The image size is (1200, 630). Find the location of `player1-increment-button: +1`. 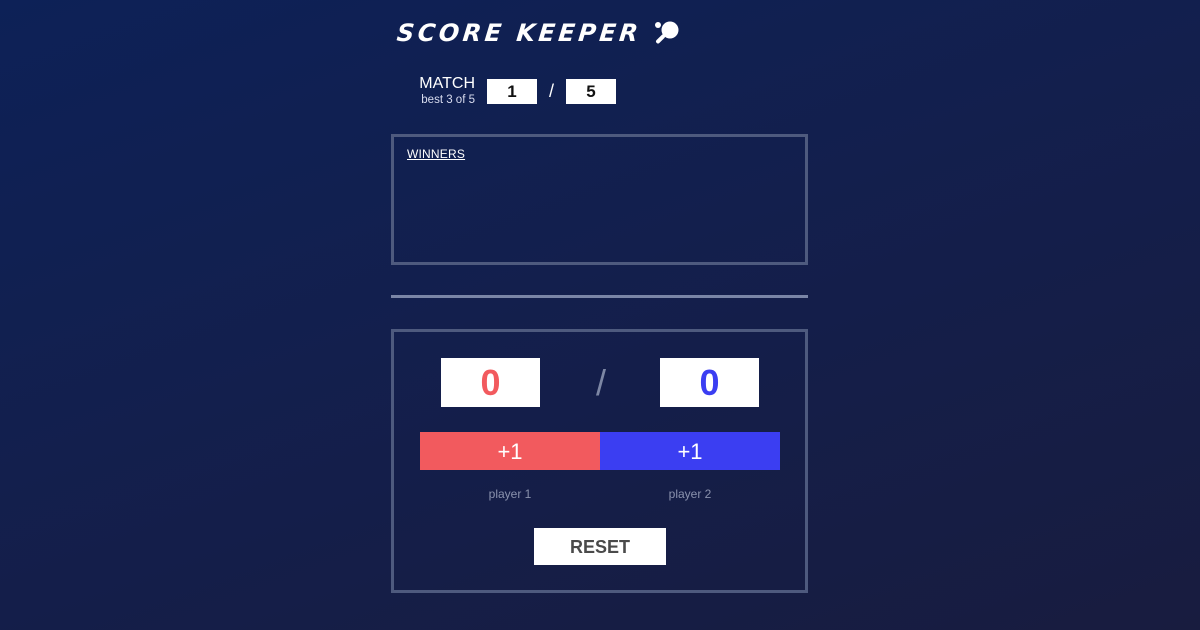

player1-increment-button: +1 is located at coordinates (510, 451).